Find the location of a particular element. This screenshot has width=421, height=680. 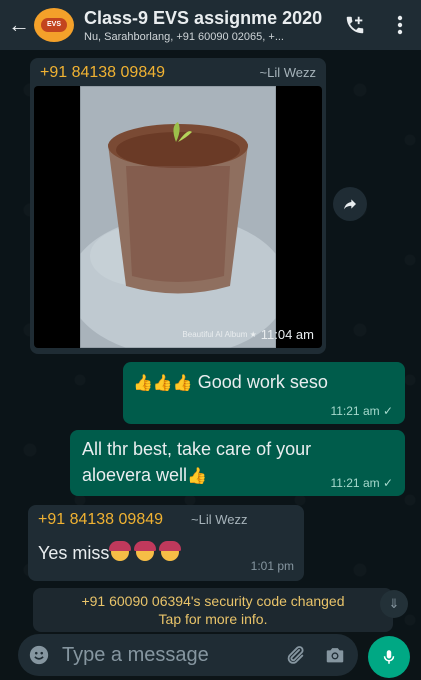

message-composer is located at coordinates (188, 655).